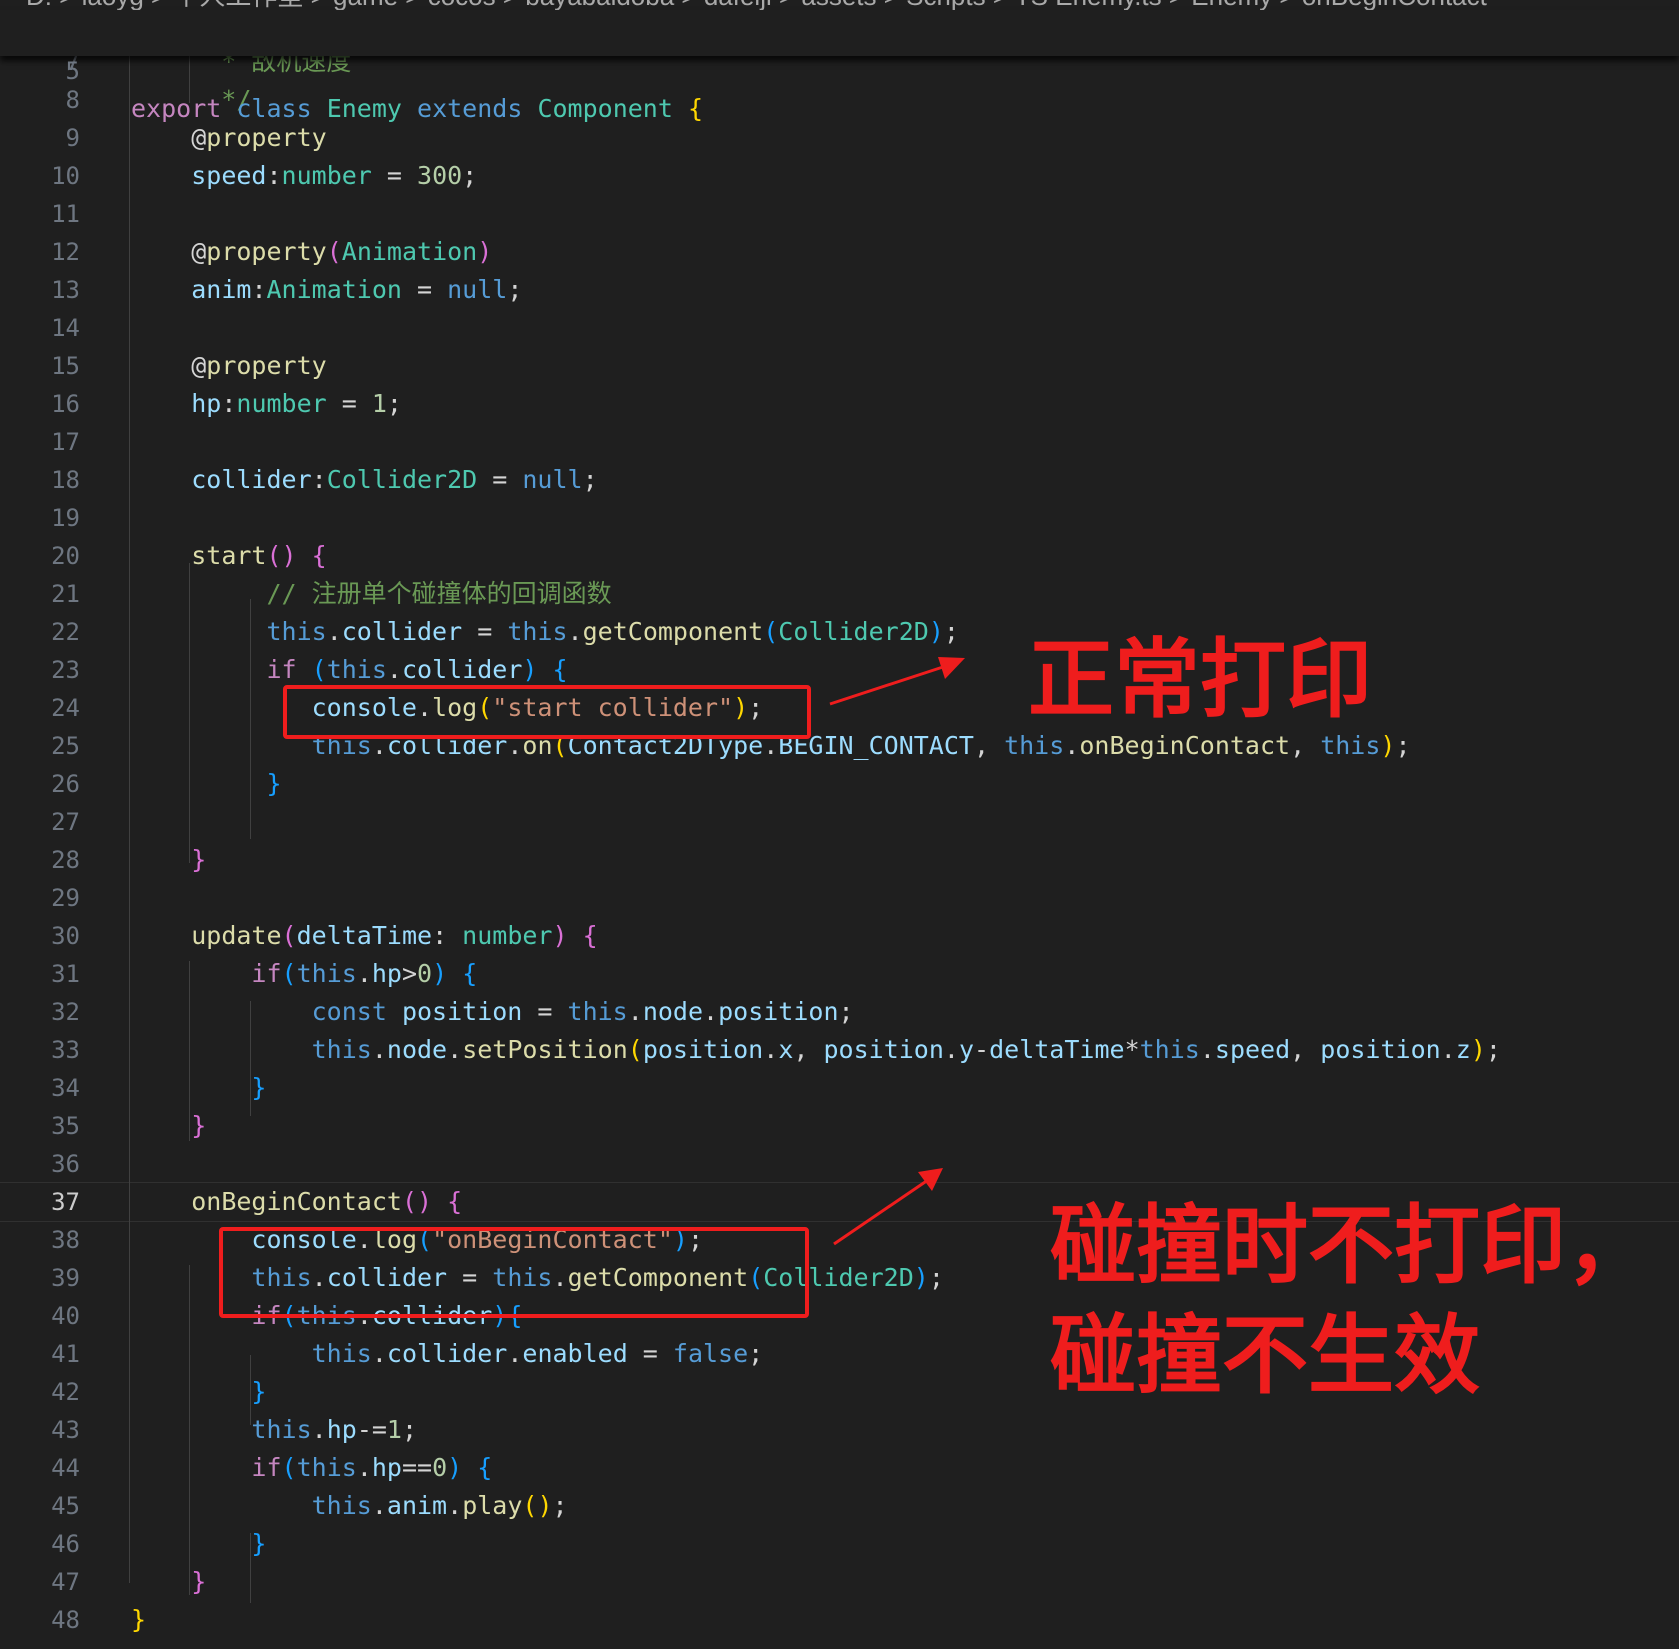 This screenshot has height=1649, width=1679. What do you see at coordinates (888, 1207) in the screenshot?
I see `annotation-arrow-bottom` at bounding box center [888, 1207].